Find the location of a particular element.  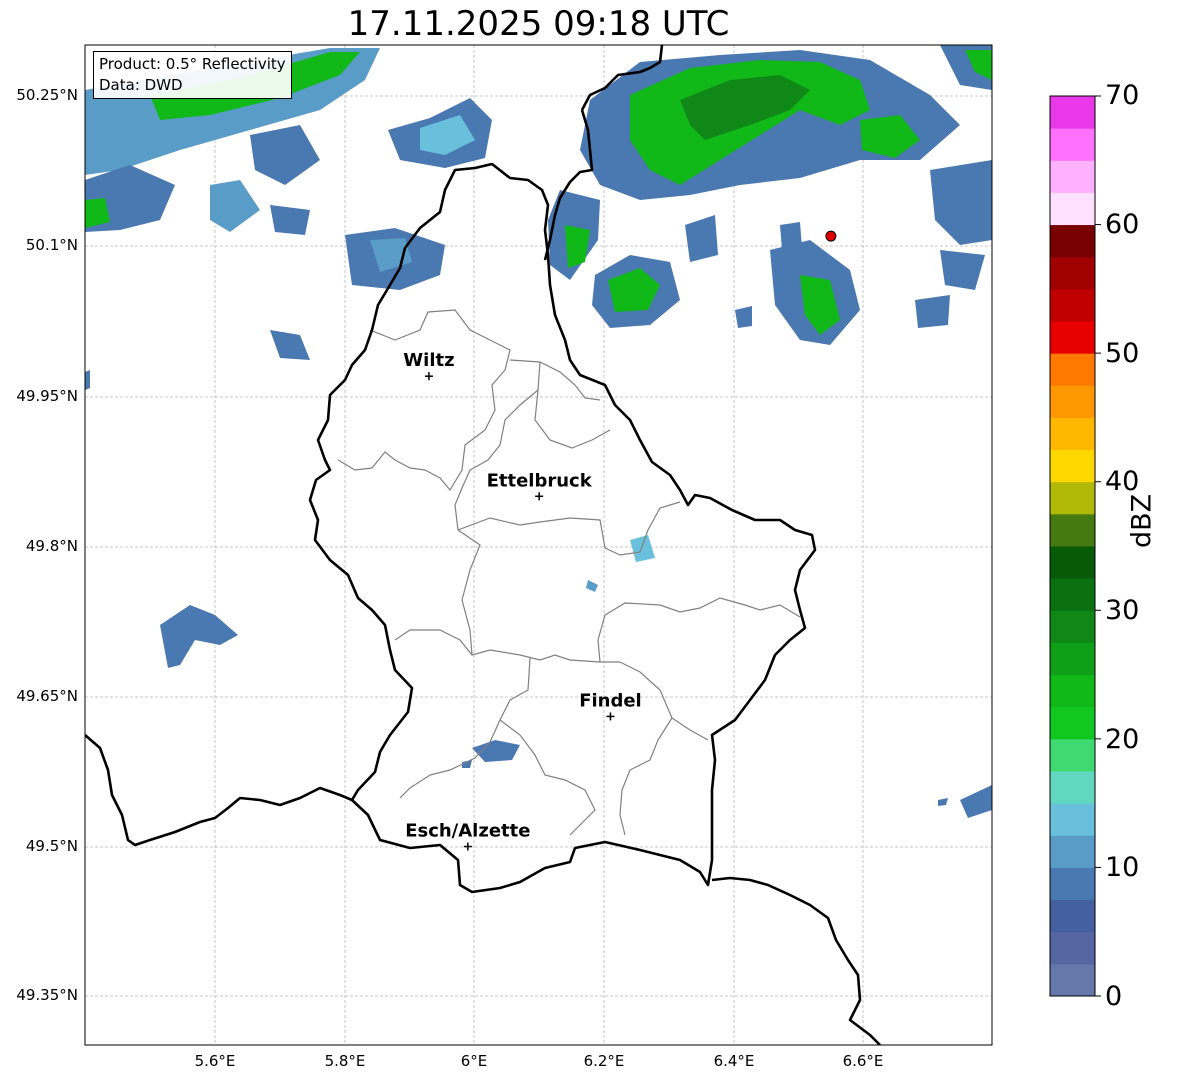

lon-tick-label: 6.4°E is located at coordinates (734, 1061).